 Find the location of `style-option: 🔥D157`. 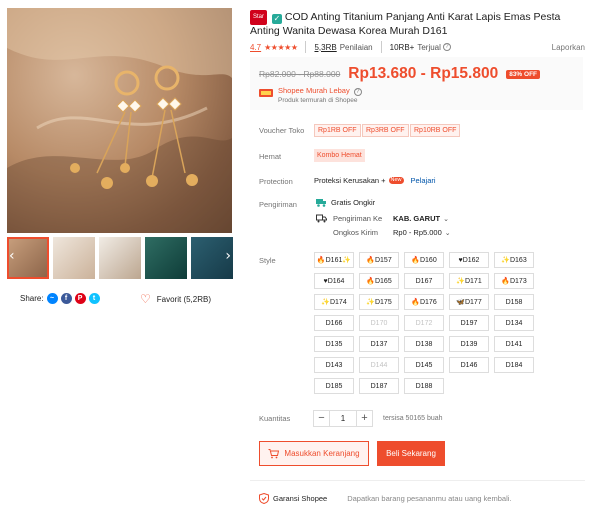

style-option: 🔥D157 is located at coordinates (379, 260).